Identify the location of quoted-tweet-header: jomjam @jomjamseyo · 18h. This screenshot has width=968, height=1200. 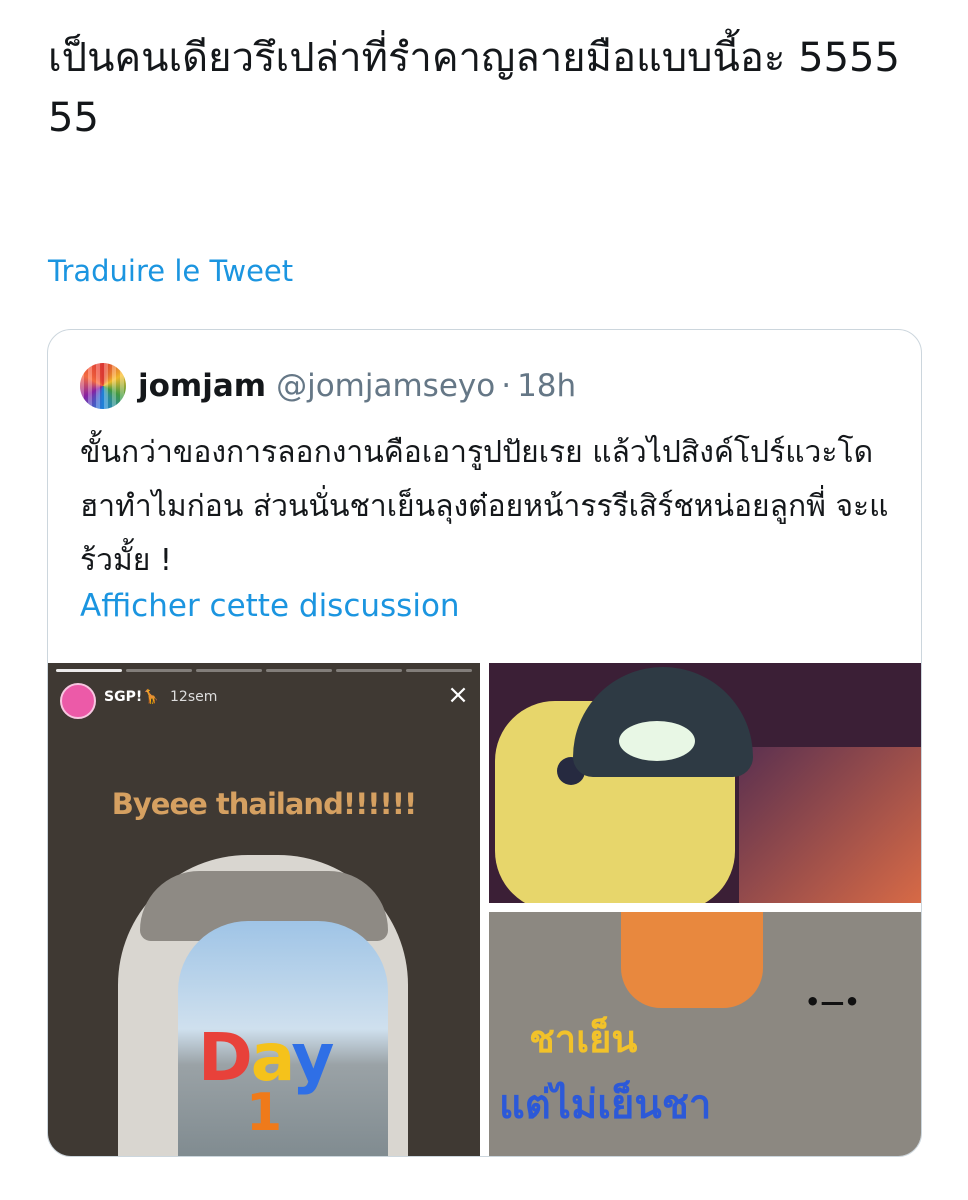
(328, 386).